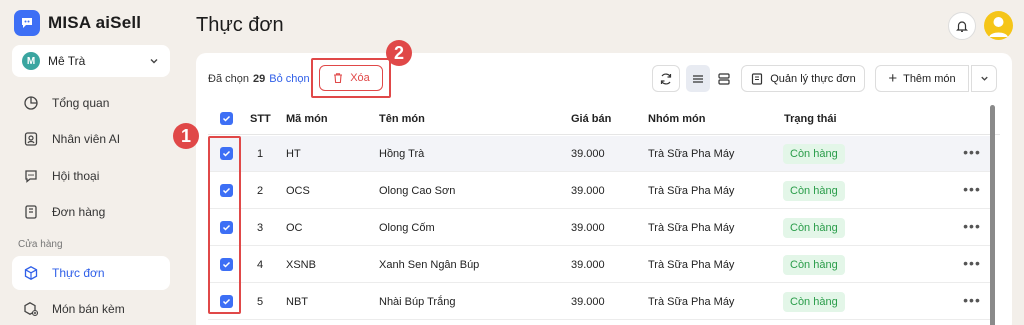 Image resolution: width=1024 pixels, height=325 pixels. What do you see at coordinates (677, 119) in the screenshot?
I see `column-header-group: Nhóm món` at bounding box center [677, 119].